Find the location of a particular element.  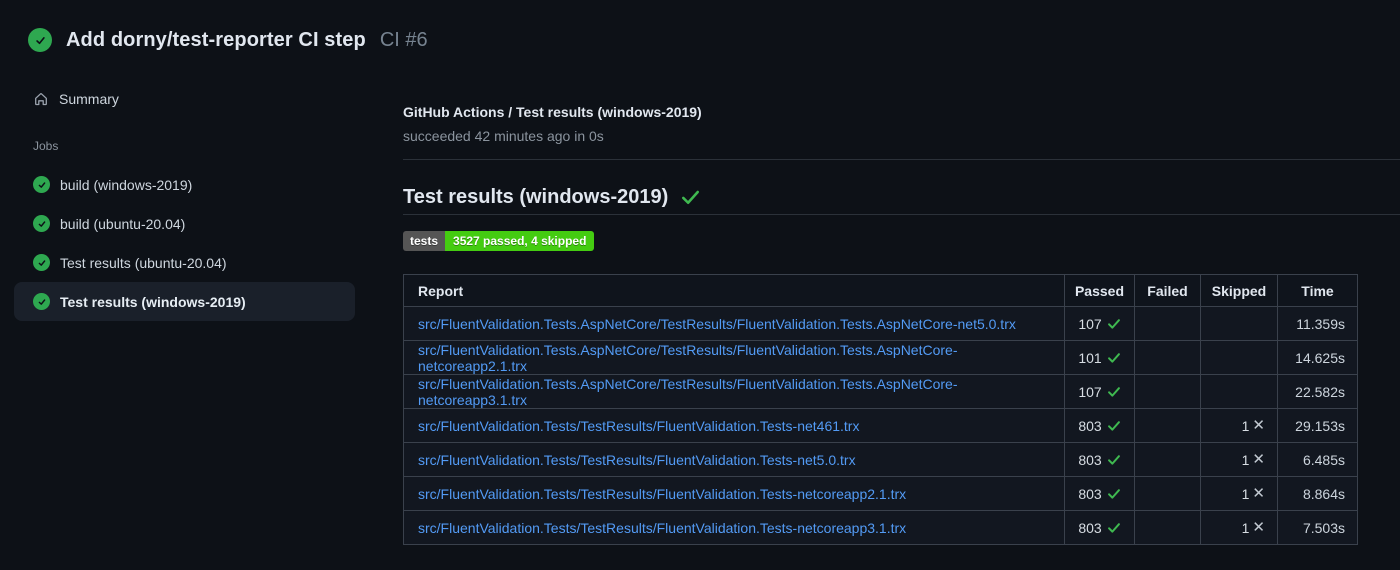

sidebar-job-item-2: build (ubuntu-20.04) is located at coordinates (184, 223).